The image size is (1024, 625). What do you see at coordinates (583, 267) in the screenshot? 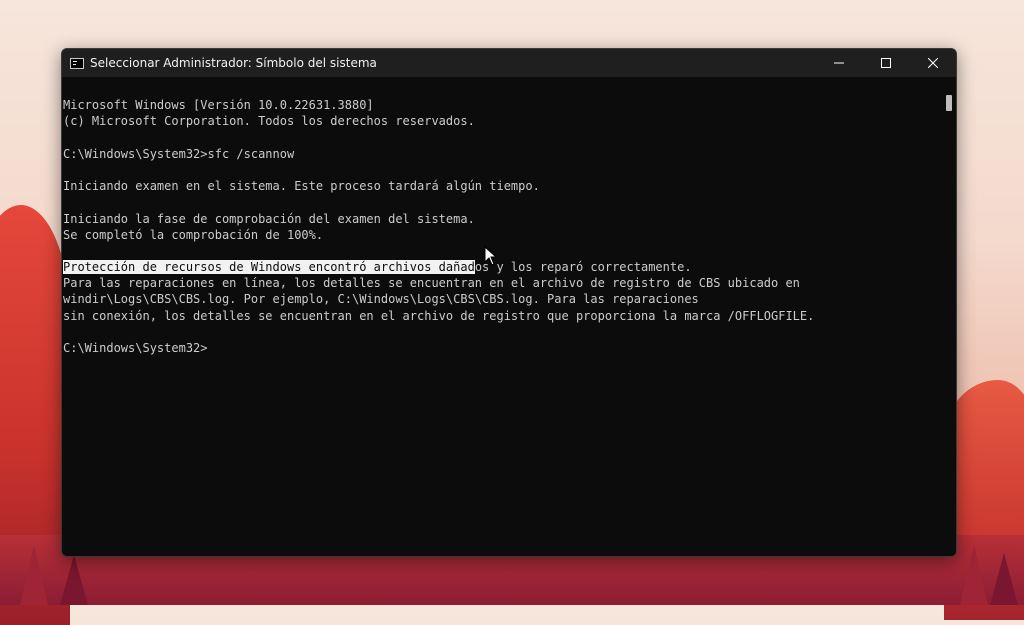
I see `console-text: os y los reparó correctamente.` at bounding box center [583, 267].